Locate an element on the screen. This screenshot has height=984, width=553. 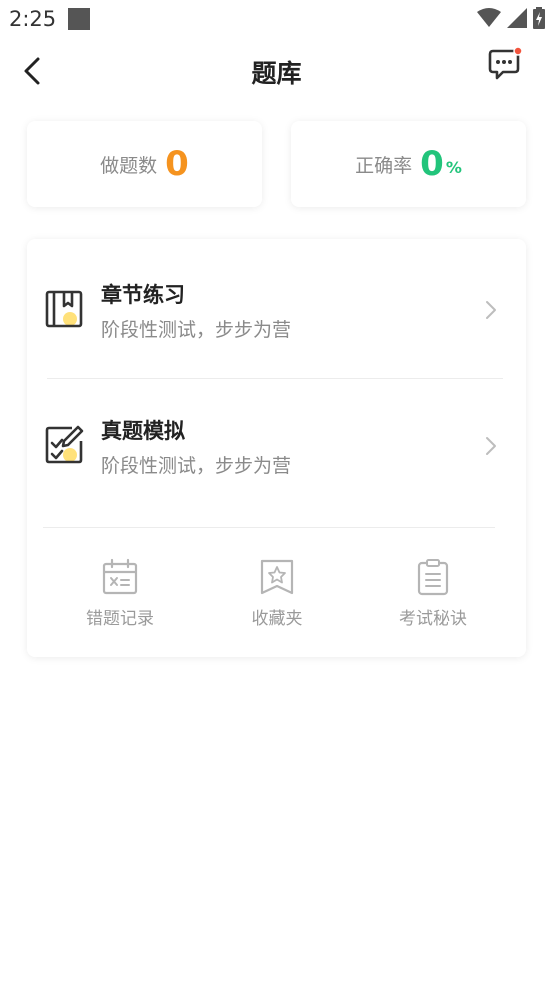
wrong-questions-button: 错题记录 is located at coordinates (120, 594).